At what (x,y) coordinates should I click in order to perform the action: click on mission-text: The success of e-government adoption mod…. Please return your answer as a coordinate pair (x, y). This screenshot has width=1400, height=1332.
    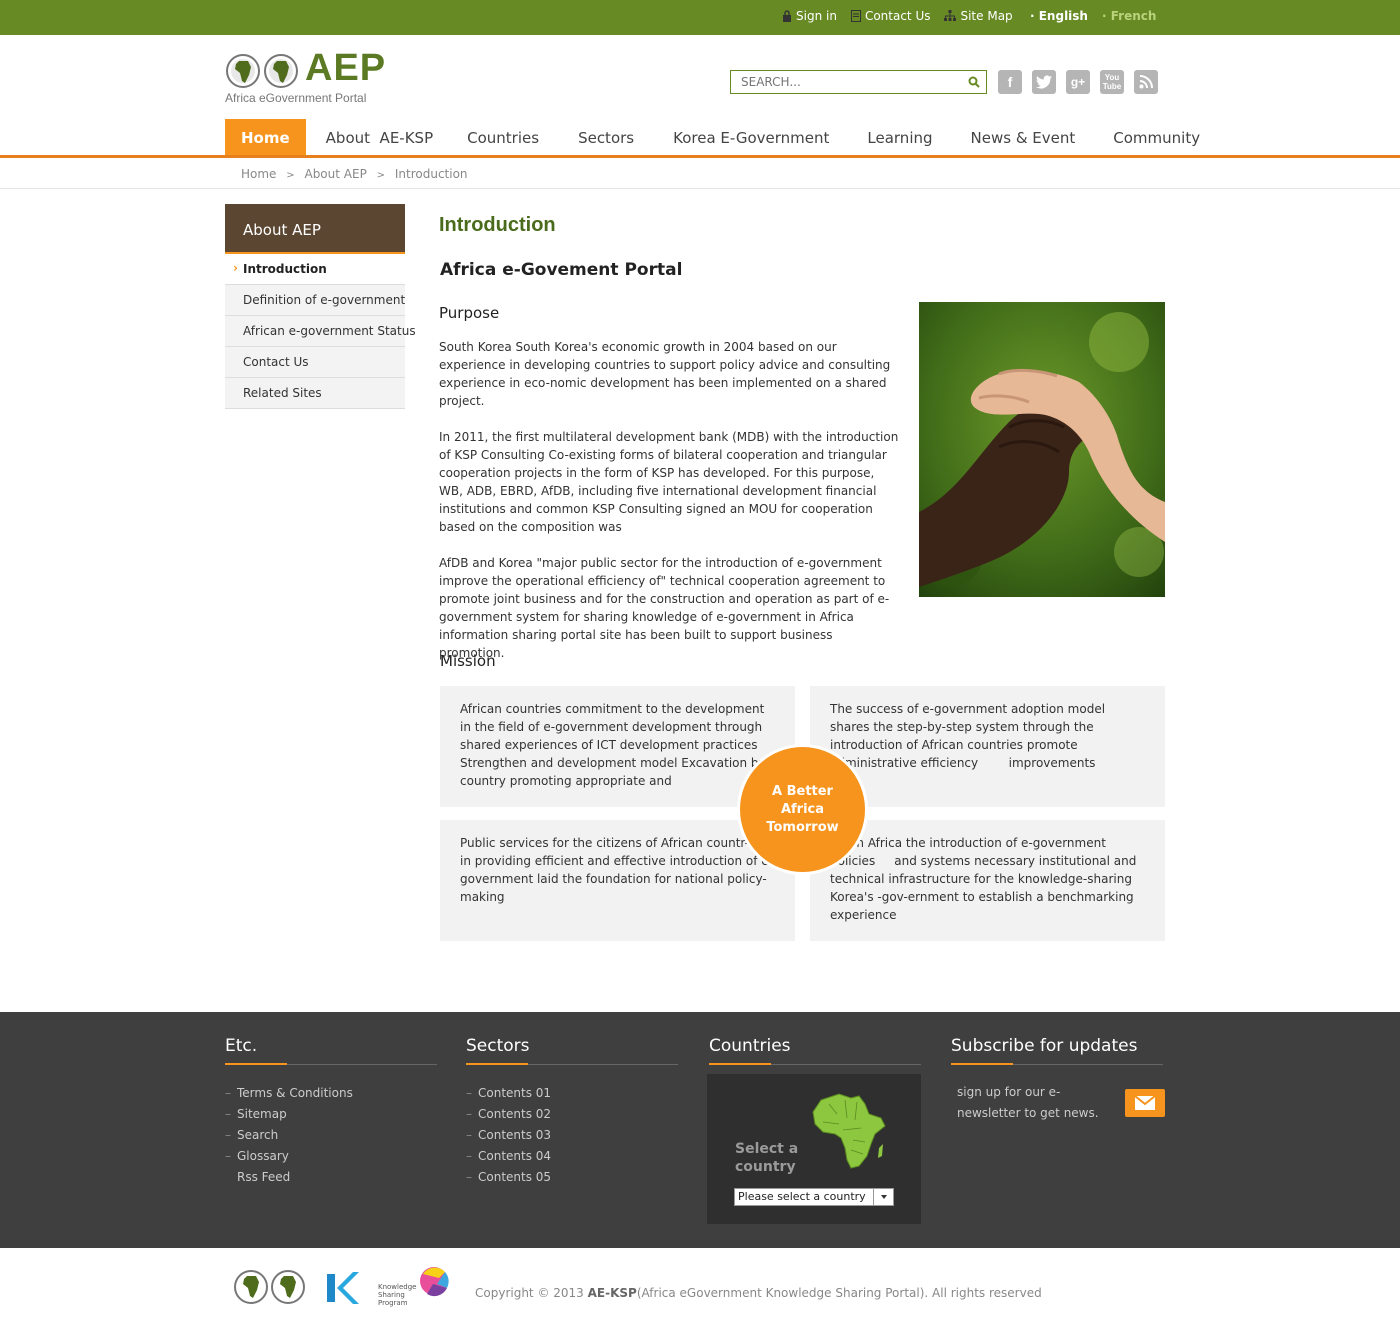
    Looking at the image, I should click on (969, 736).